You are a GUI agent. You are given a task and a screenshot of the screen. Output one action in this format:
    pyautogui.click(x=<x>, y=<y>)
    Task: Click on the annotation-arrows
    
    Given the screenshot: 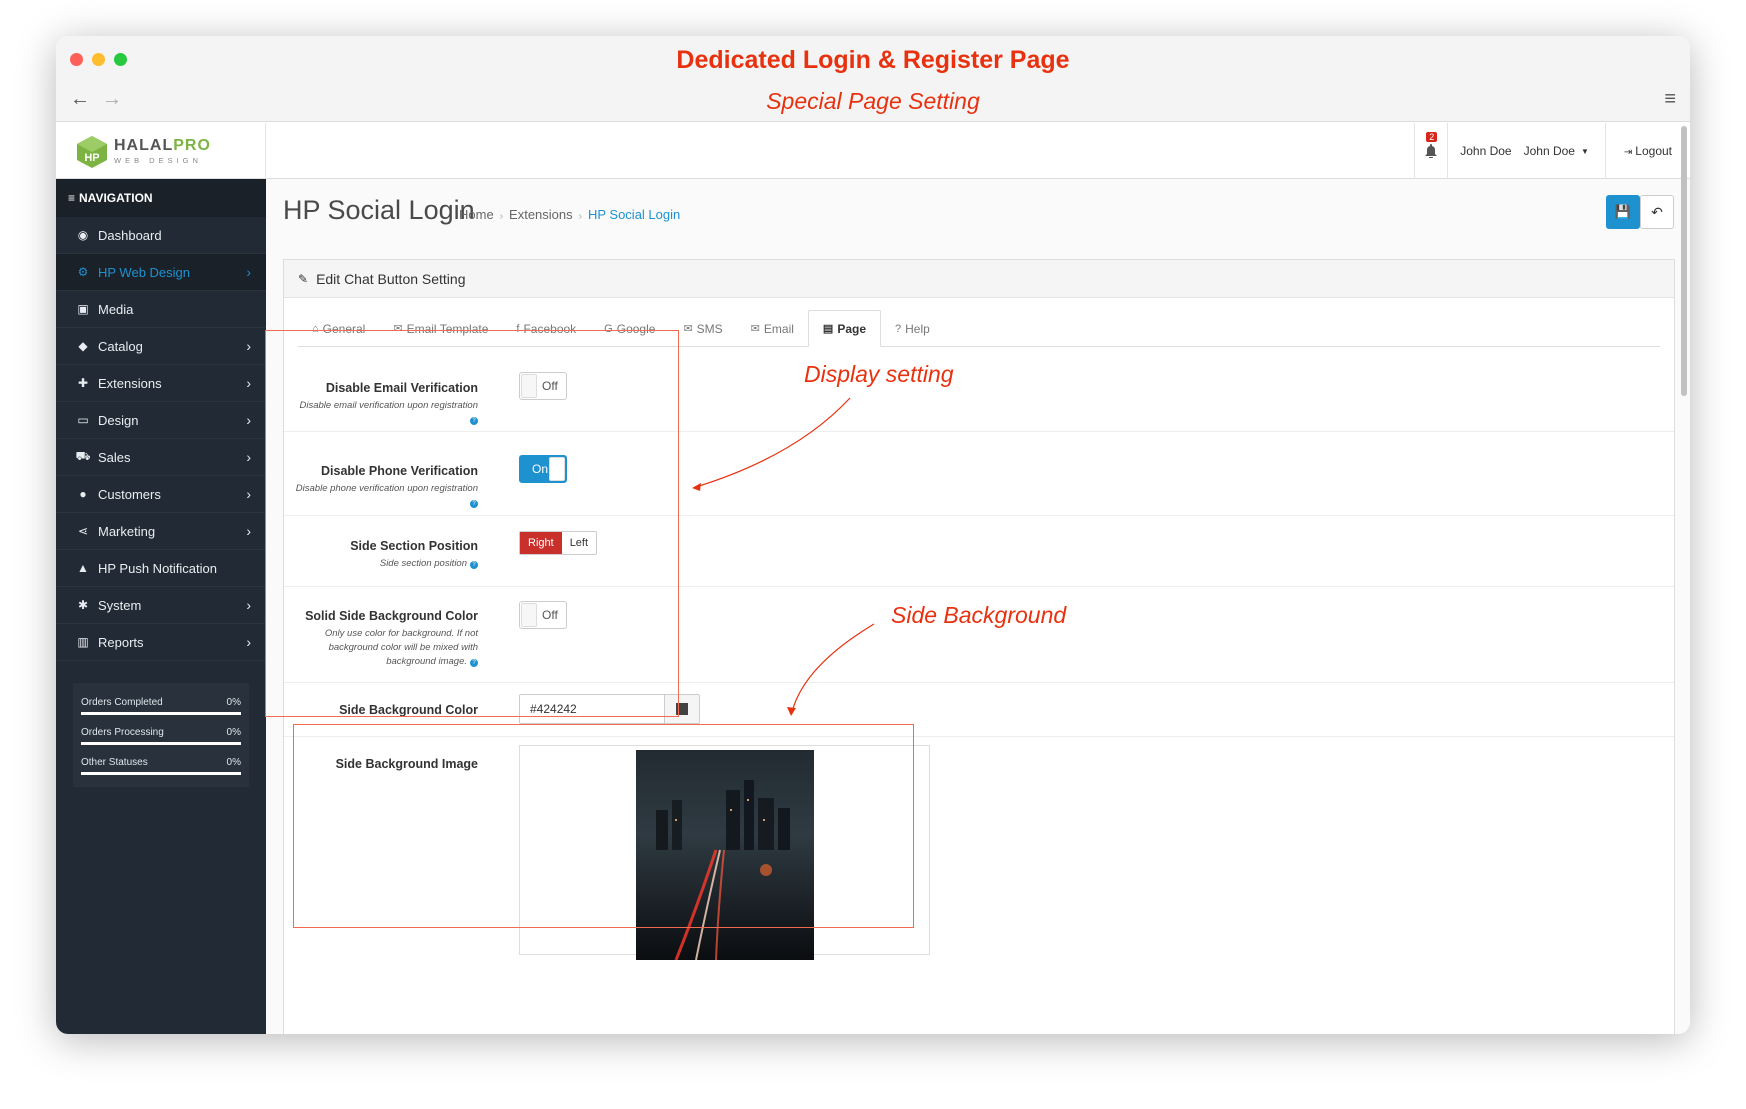 What is the action you would take?
    pyautogui.click(x=783, y=556)
    